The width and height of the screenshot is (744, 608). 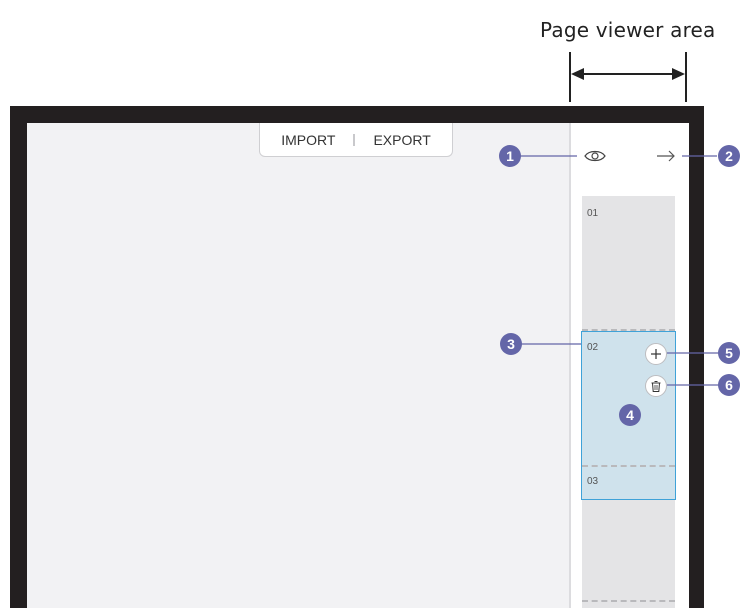 What do you see at coordinates (729, 353) in the screenshot?
I see `callout-badge-5: 5` at bounding box center [729, 353].